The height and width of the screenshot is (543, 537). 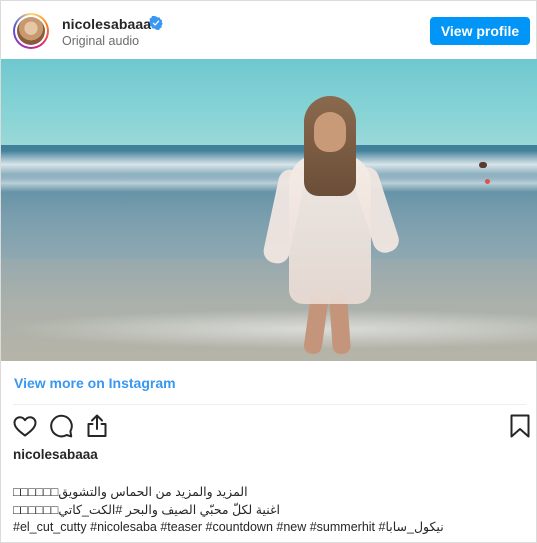 What do you see at coordinates (487, 181) in the screenshot?
I see `video-buoy` at bounding box center [487, 181].